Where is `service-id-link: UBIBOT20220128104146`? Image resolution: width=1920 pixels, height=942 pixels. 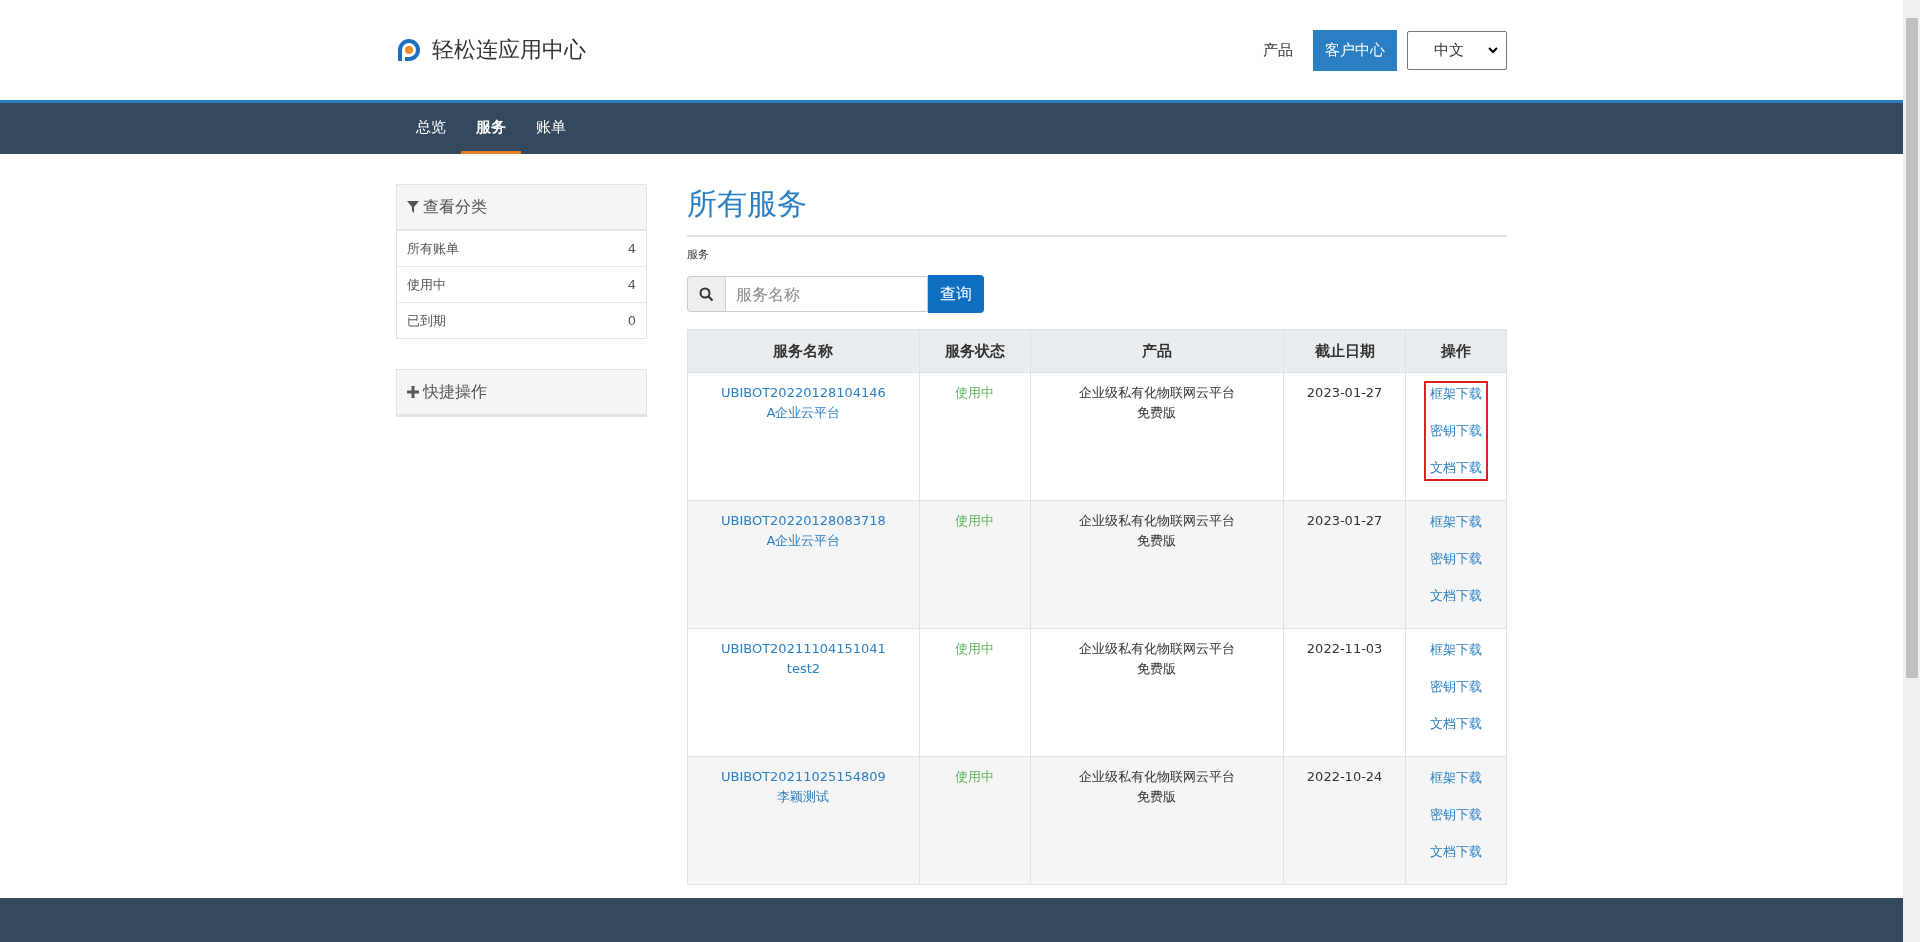 service-id-link: UBIBOT20220128104146 is located at coordinates (803, 393).